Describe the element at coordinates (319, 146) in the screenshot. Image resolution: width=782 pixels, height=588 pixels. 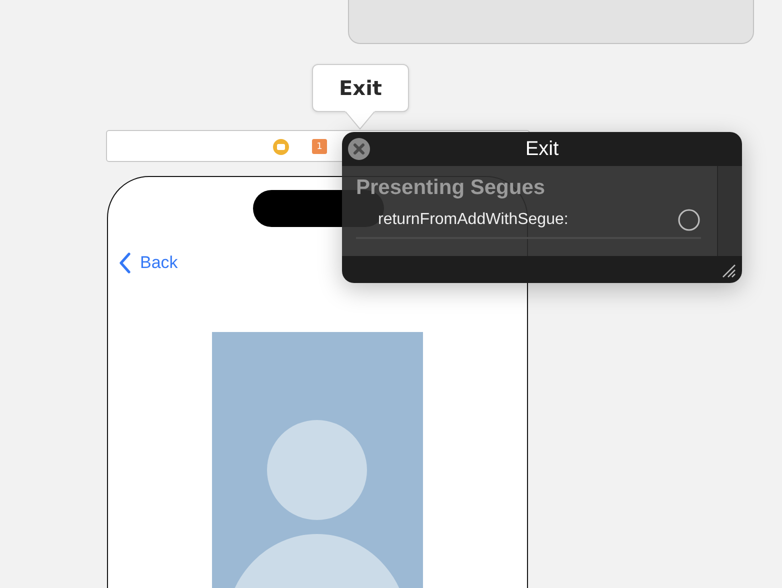
I see `first-responder-icon: 1` at that location.